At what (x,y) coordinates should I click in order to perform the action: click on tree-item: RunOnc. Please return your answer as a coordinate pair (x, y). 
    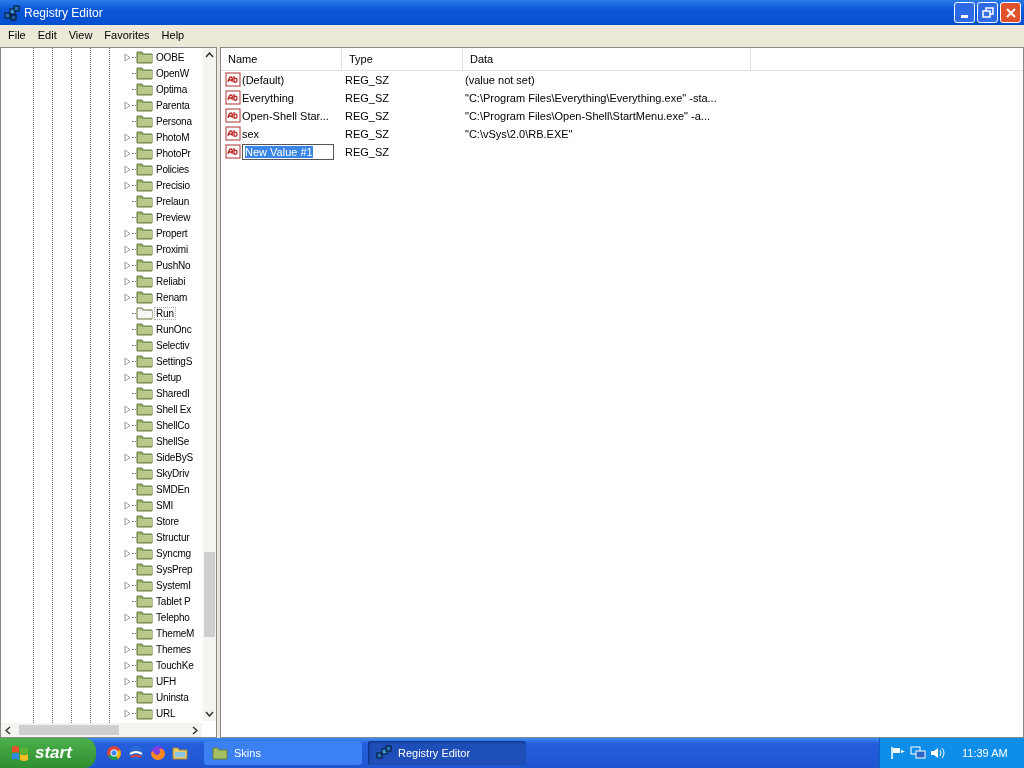
    Looking at the image, I should click on (174, 329).